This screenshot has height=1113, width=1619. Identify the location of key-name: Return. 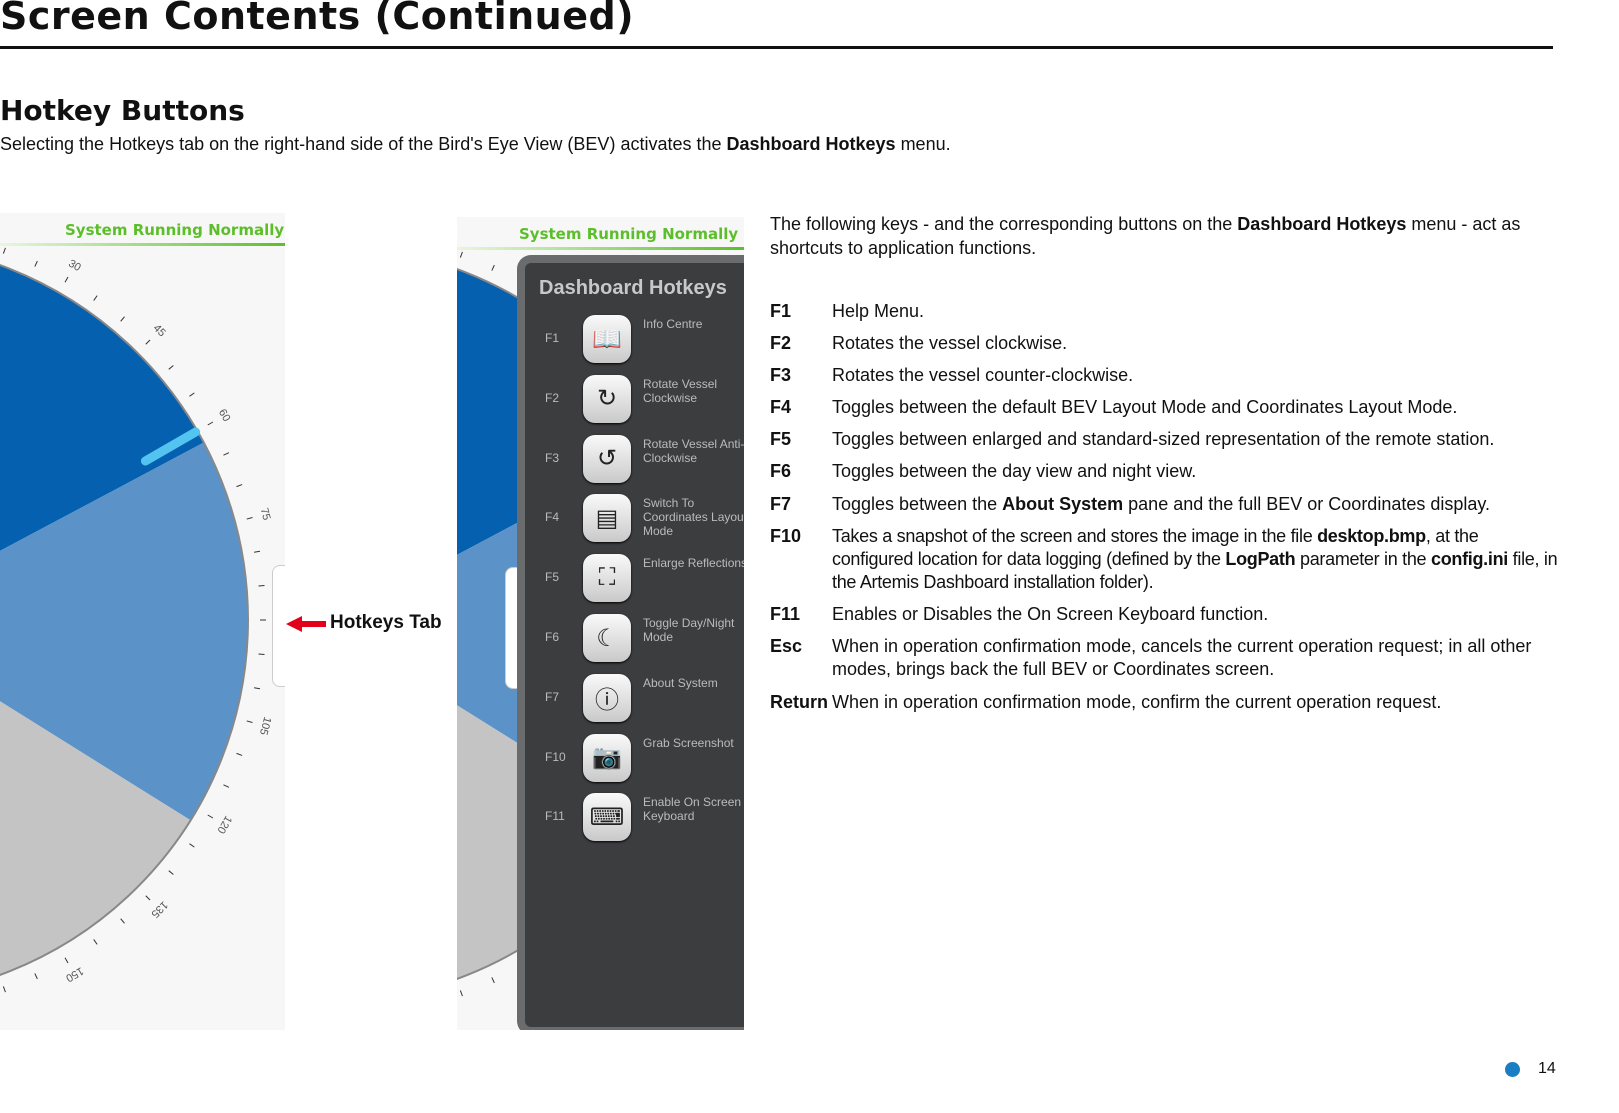
(799, 702).